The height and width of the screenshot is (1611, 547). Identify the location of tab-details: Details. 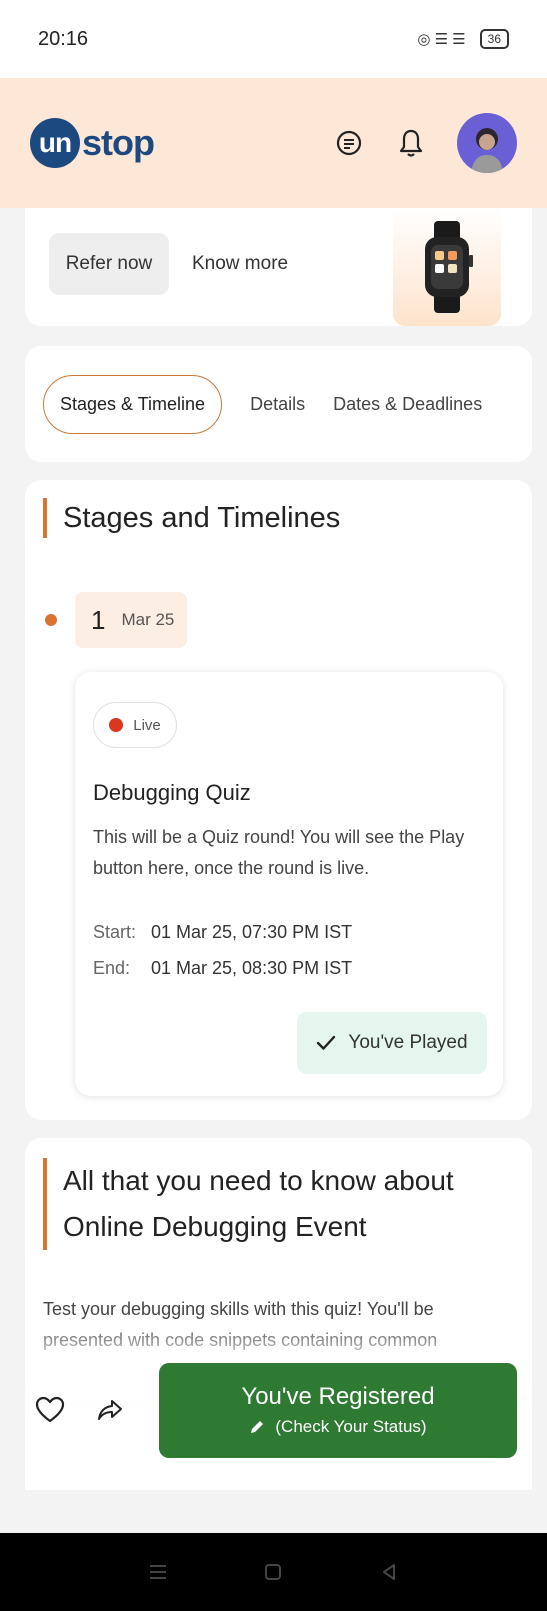
(277, 404).